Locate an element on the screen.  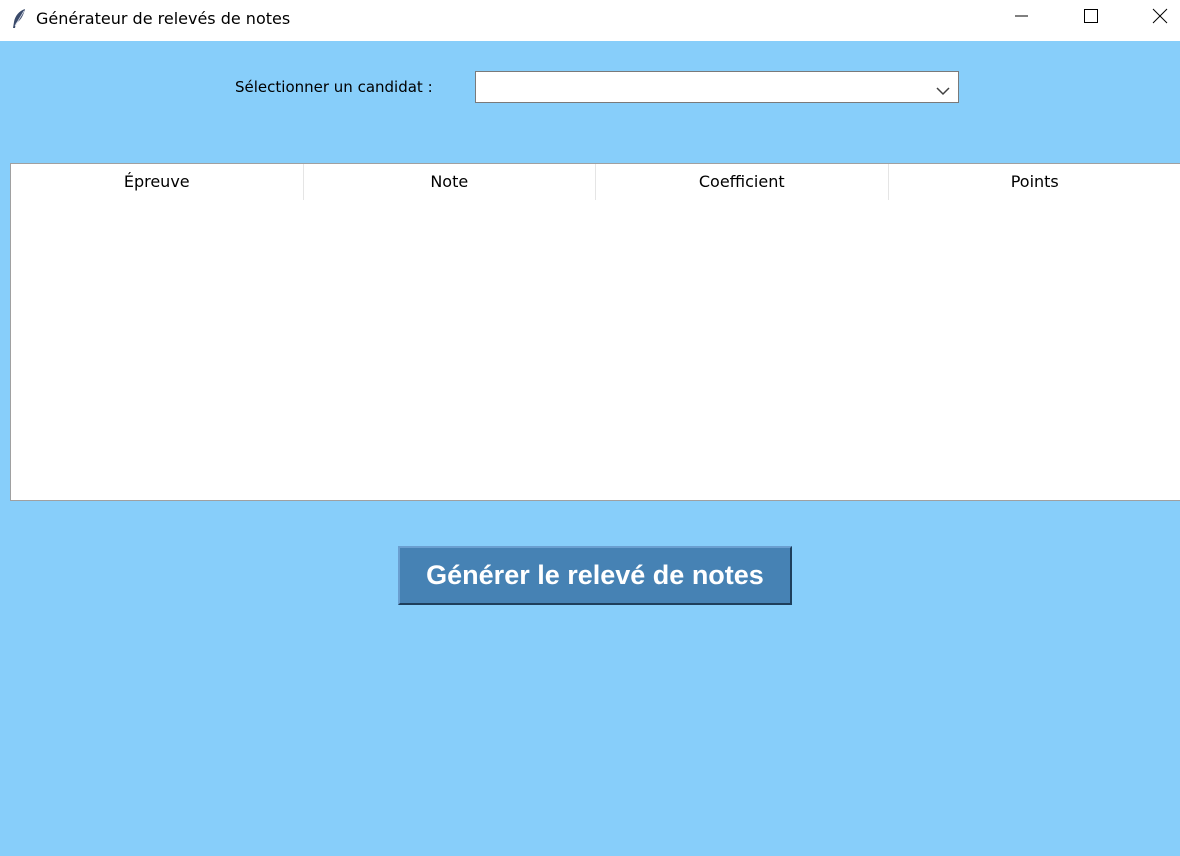
maximize-button is located at coordinates (1091, 18).